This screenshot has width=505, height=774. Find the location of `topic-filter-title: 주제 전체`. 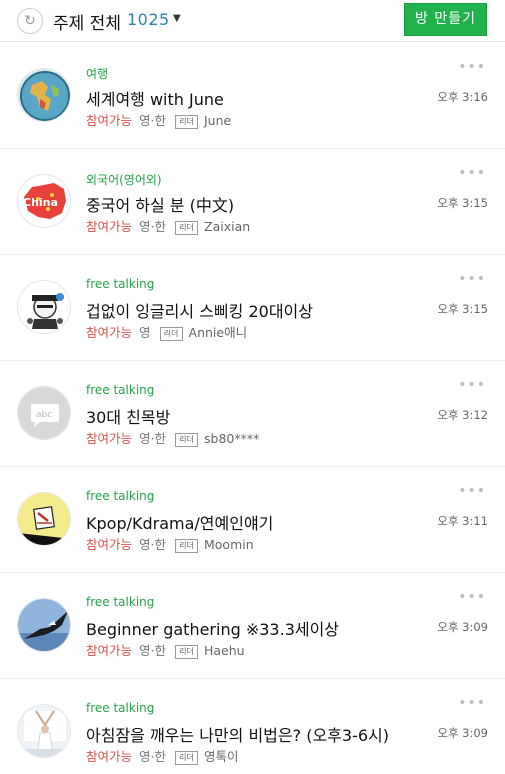

topic-filter-title: 주제 전체 is located at coordinates (87, 21).